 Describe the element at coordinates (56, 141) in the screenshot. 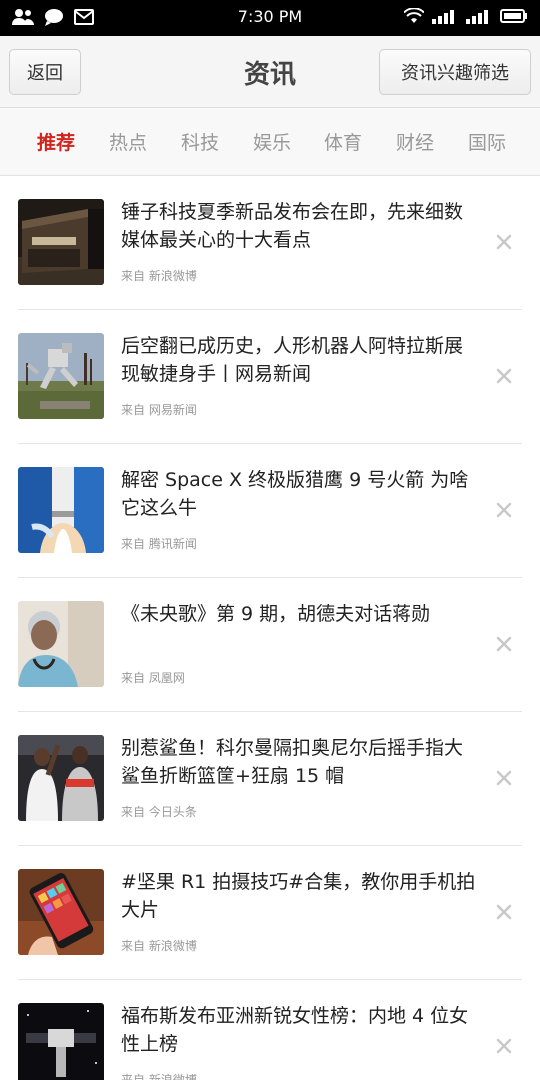

I see `tab-recommend: 推荐` at that location.